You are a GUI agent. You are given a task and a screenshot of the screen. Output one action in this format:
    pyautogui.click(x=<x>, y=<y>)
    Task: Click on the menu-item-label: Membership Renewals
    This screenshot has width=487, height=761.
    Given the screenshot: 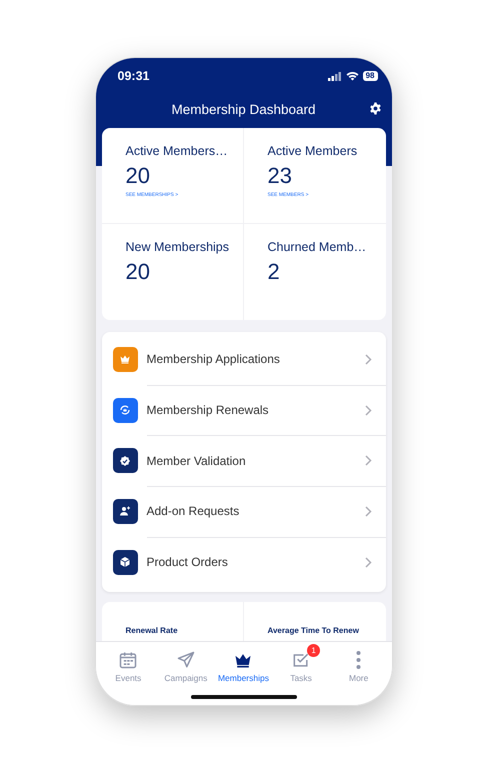 What is the action you would take?
    pyautogui.click(x=208, y=410)
    